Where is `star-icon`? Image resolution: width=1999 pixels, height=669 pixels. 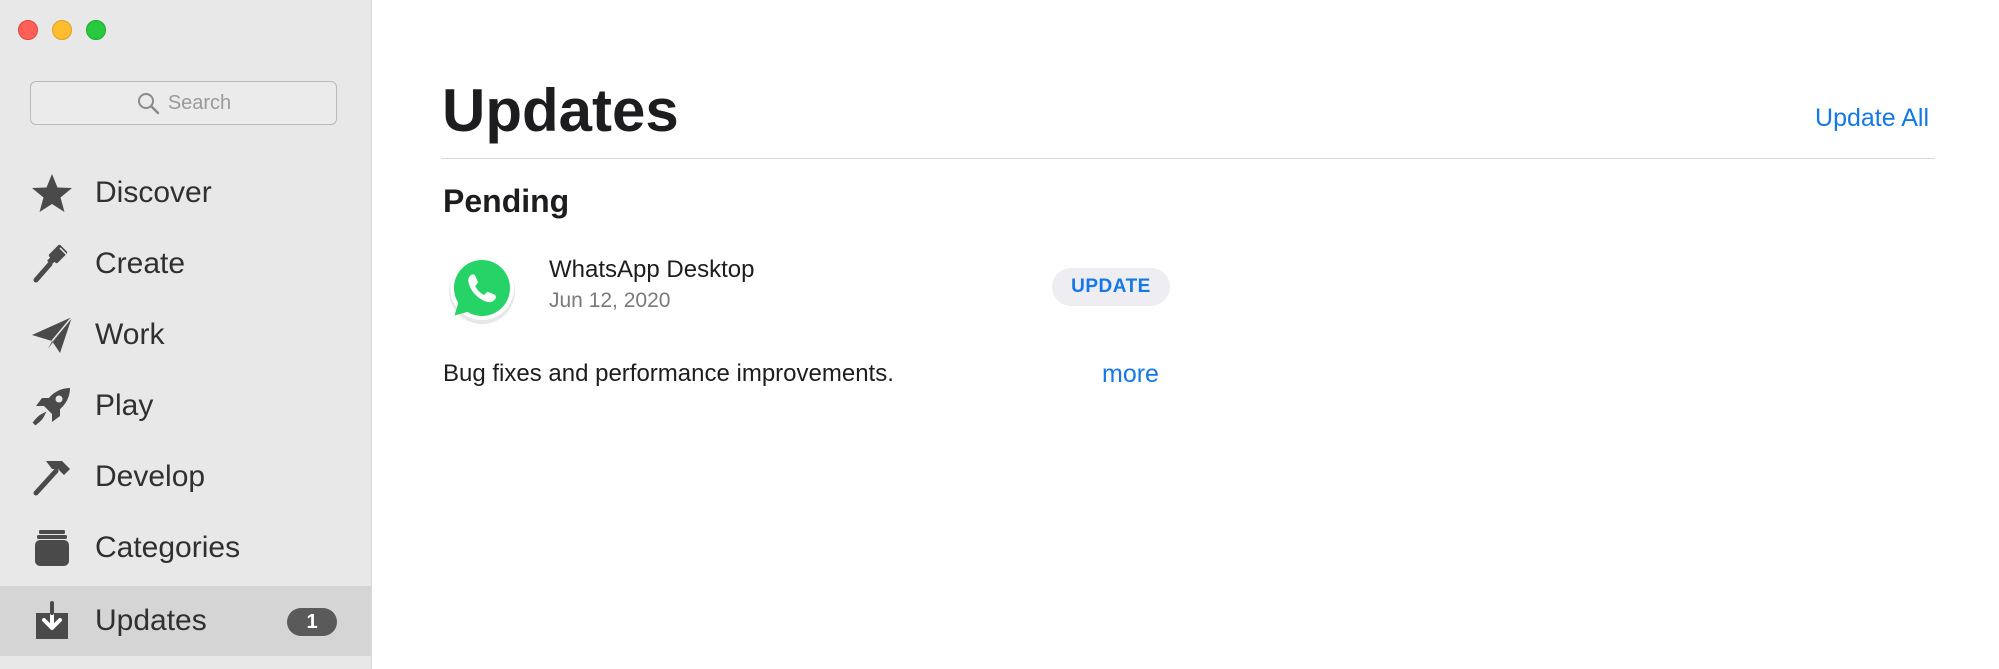
star-icon is located at coordinates (52, 193).